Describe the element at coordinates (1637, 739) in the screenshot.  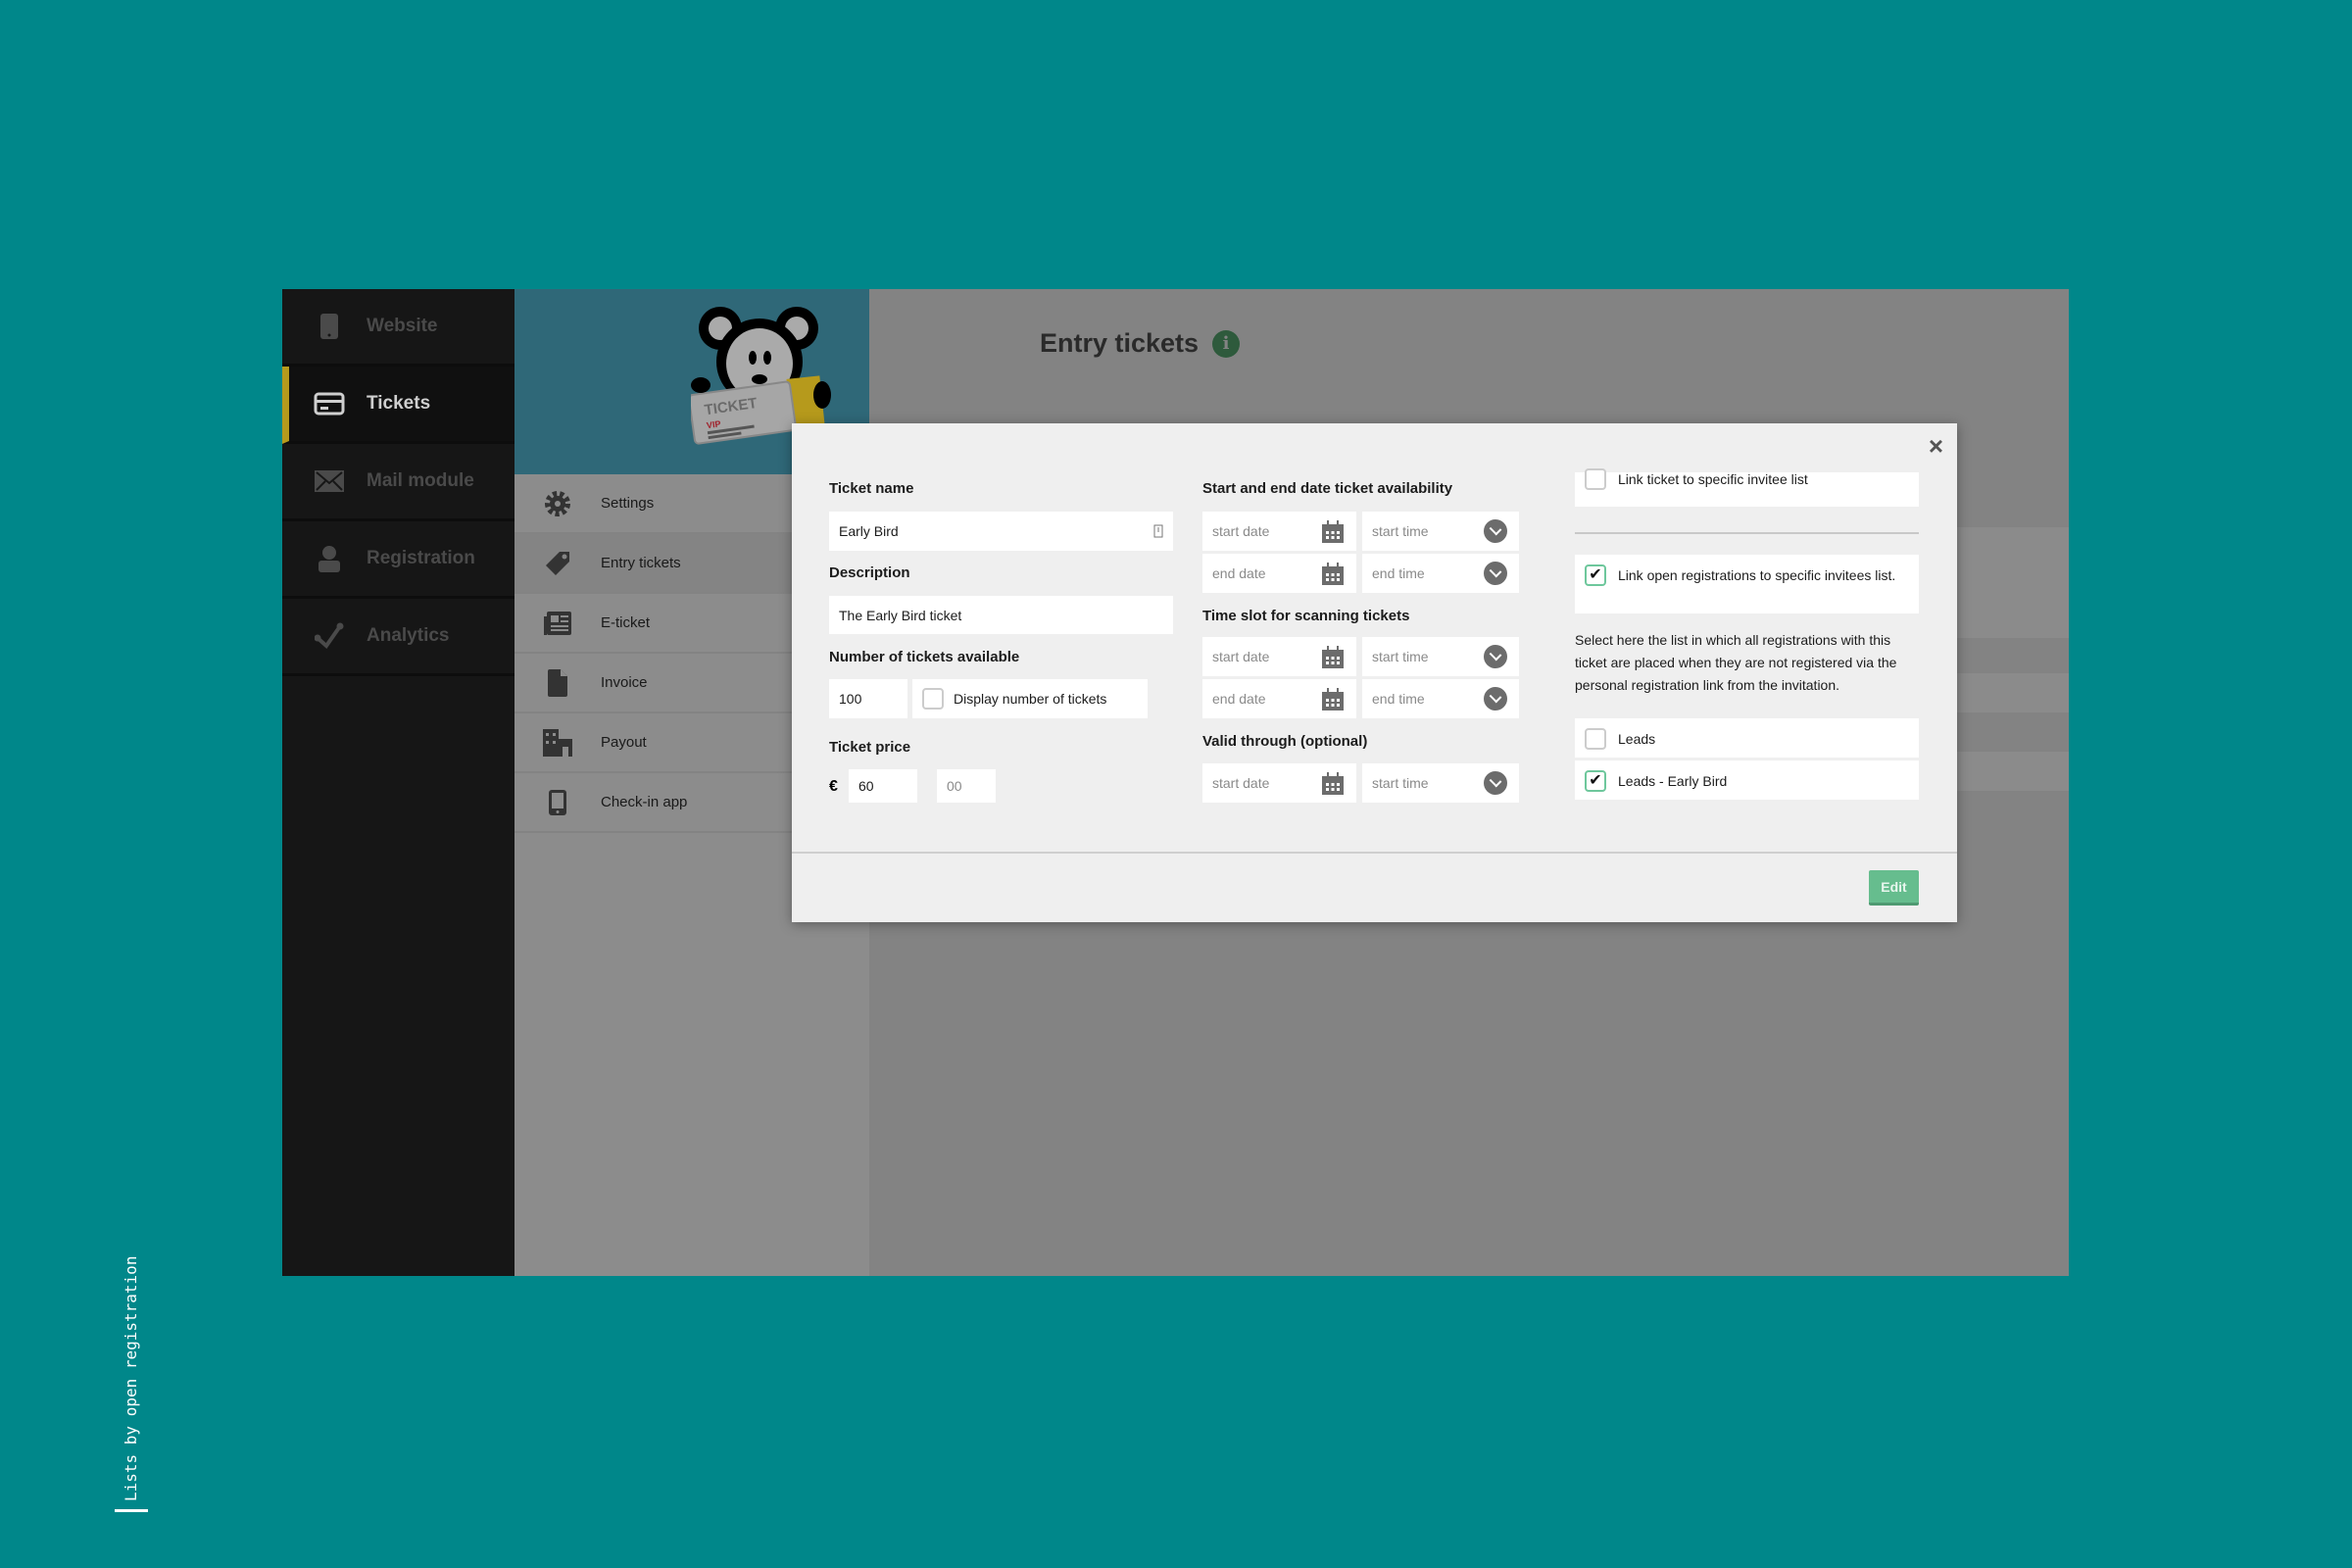
I see `list-label: Leads` at that location.